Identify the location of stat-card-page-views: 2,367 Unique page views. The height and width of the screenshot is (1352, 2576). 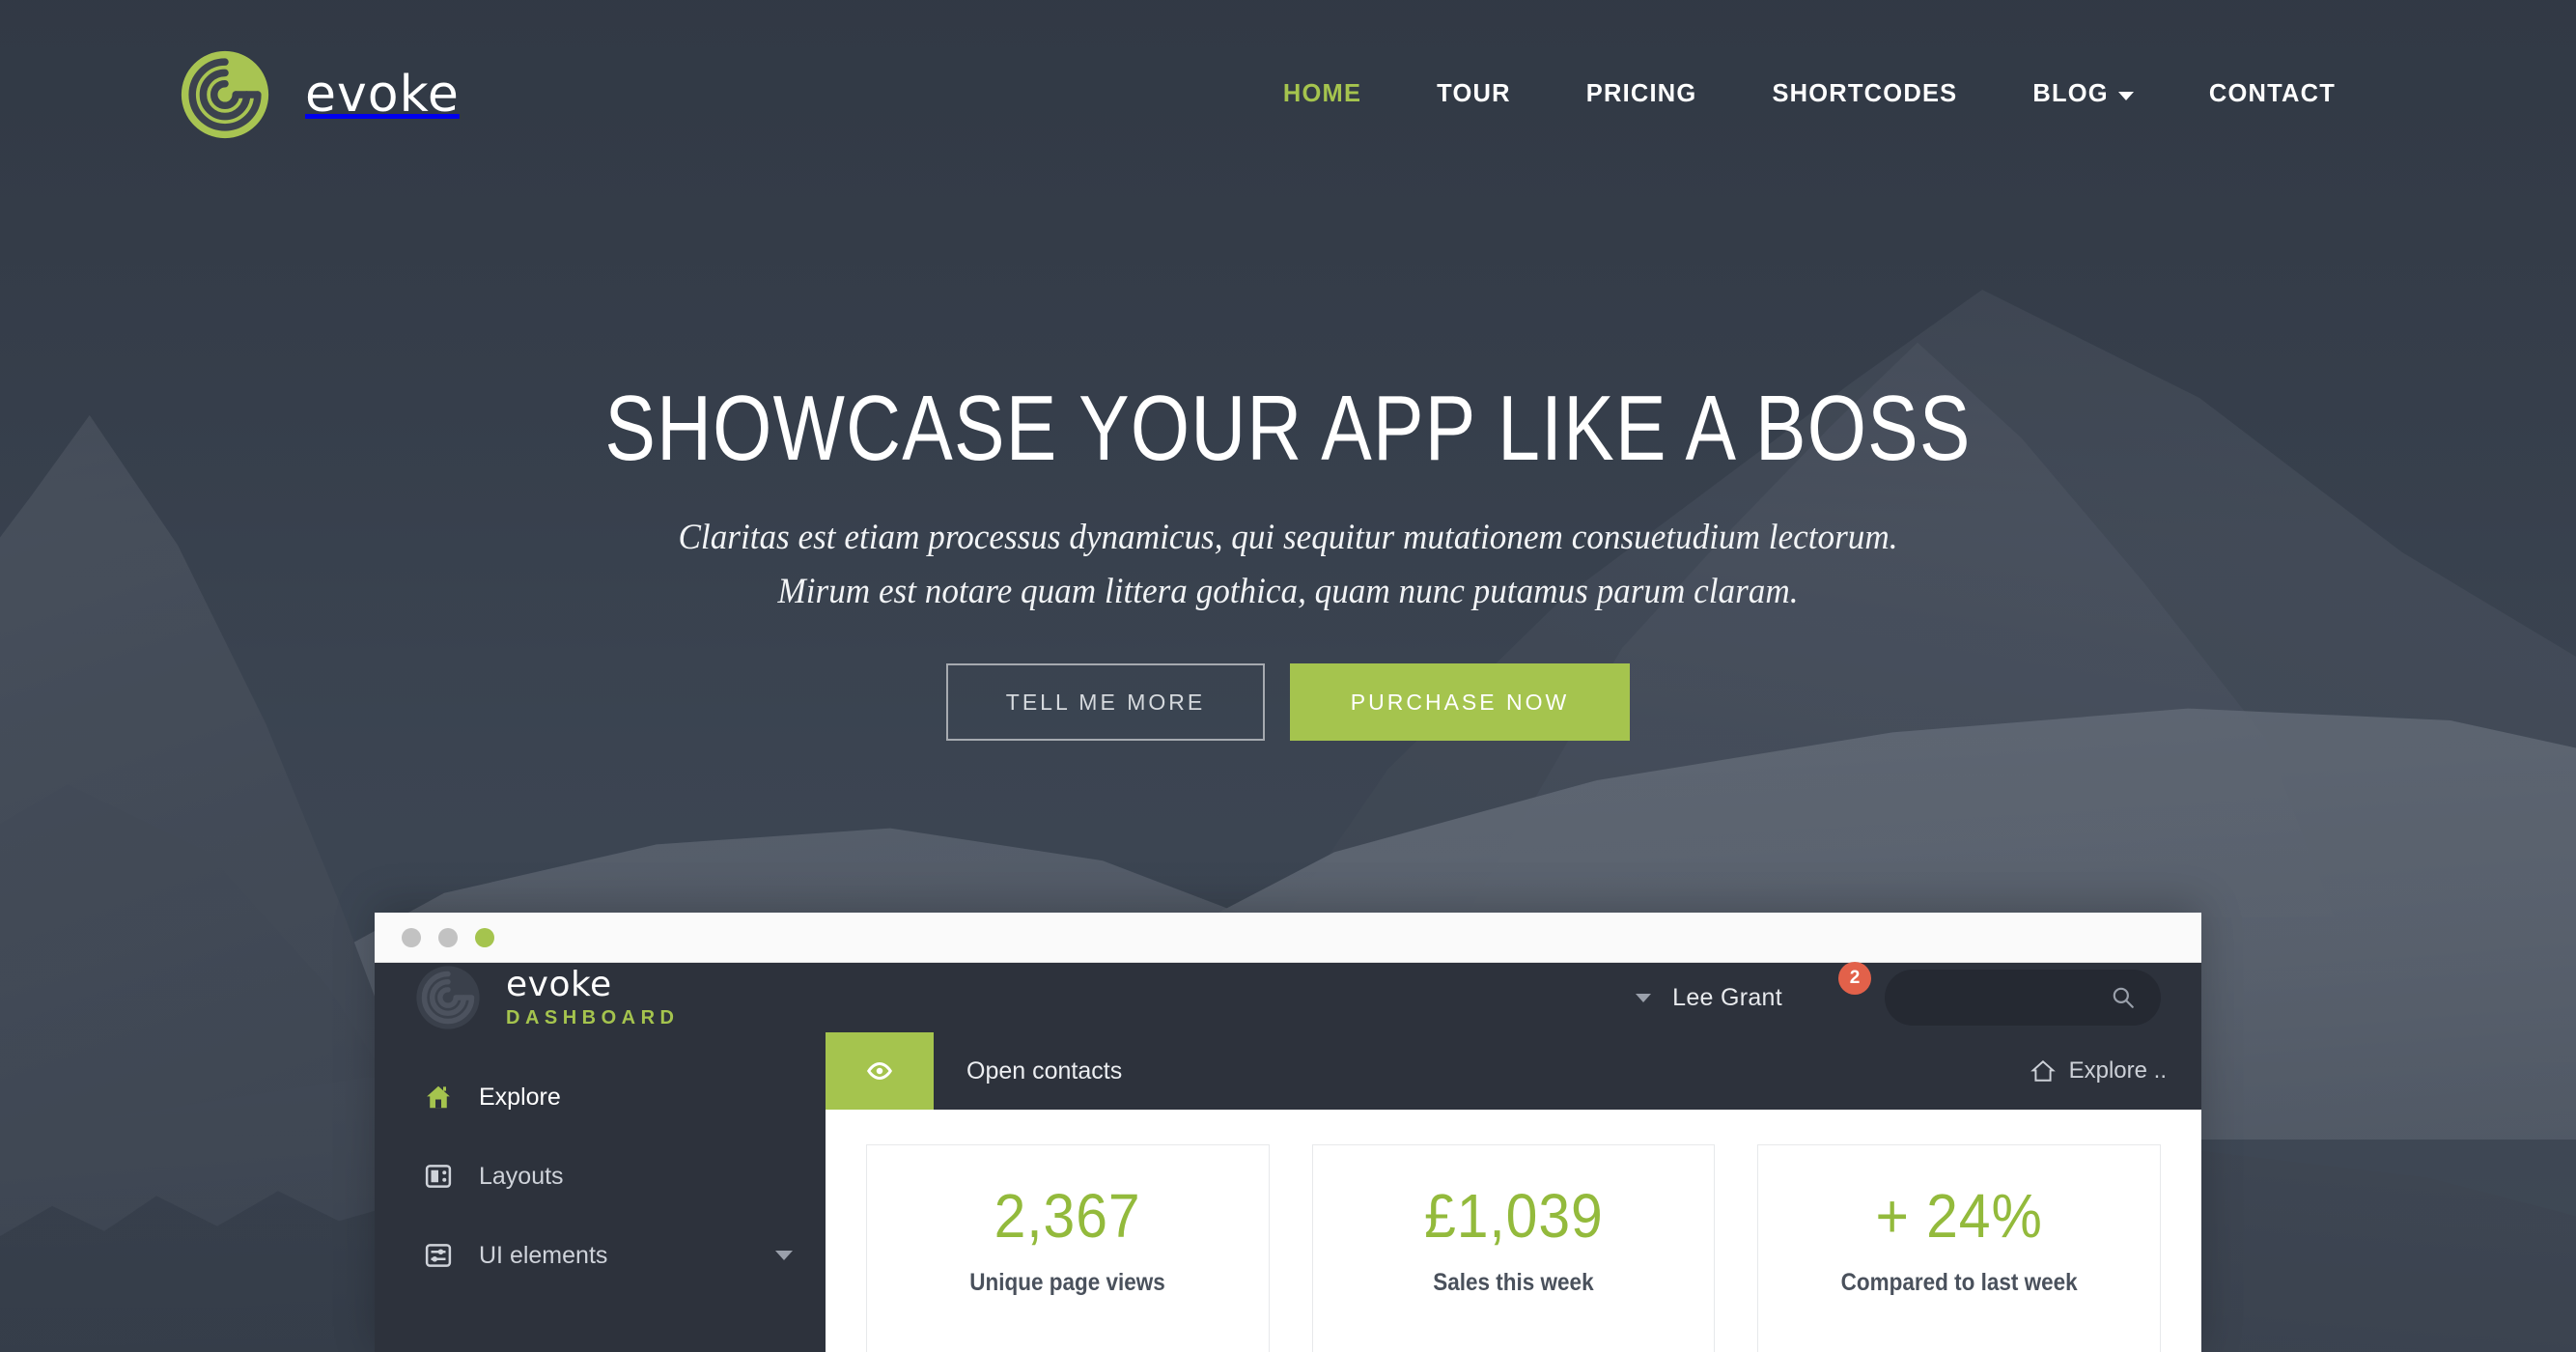
(1068, 1248).